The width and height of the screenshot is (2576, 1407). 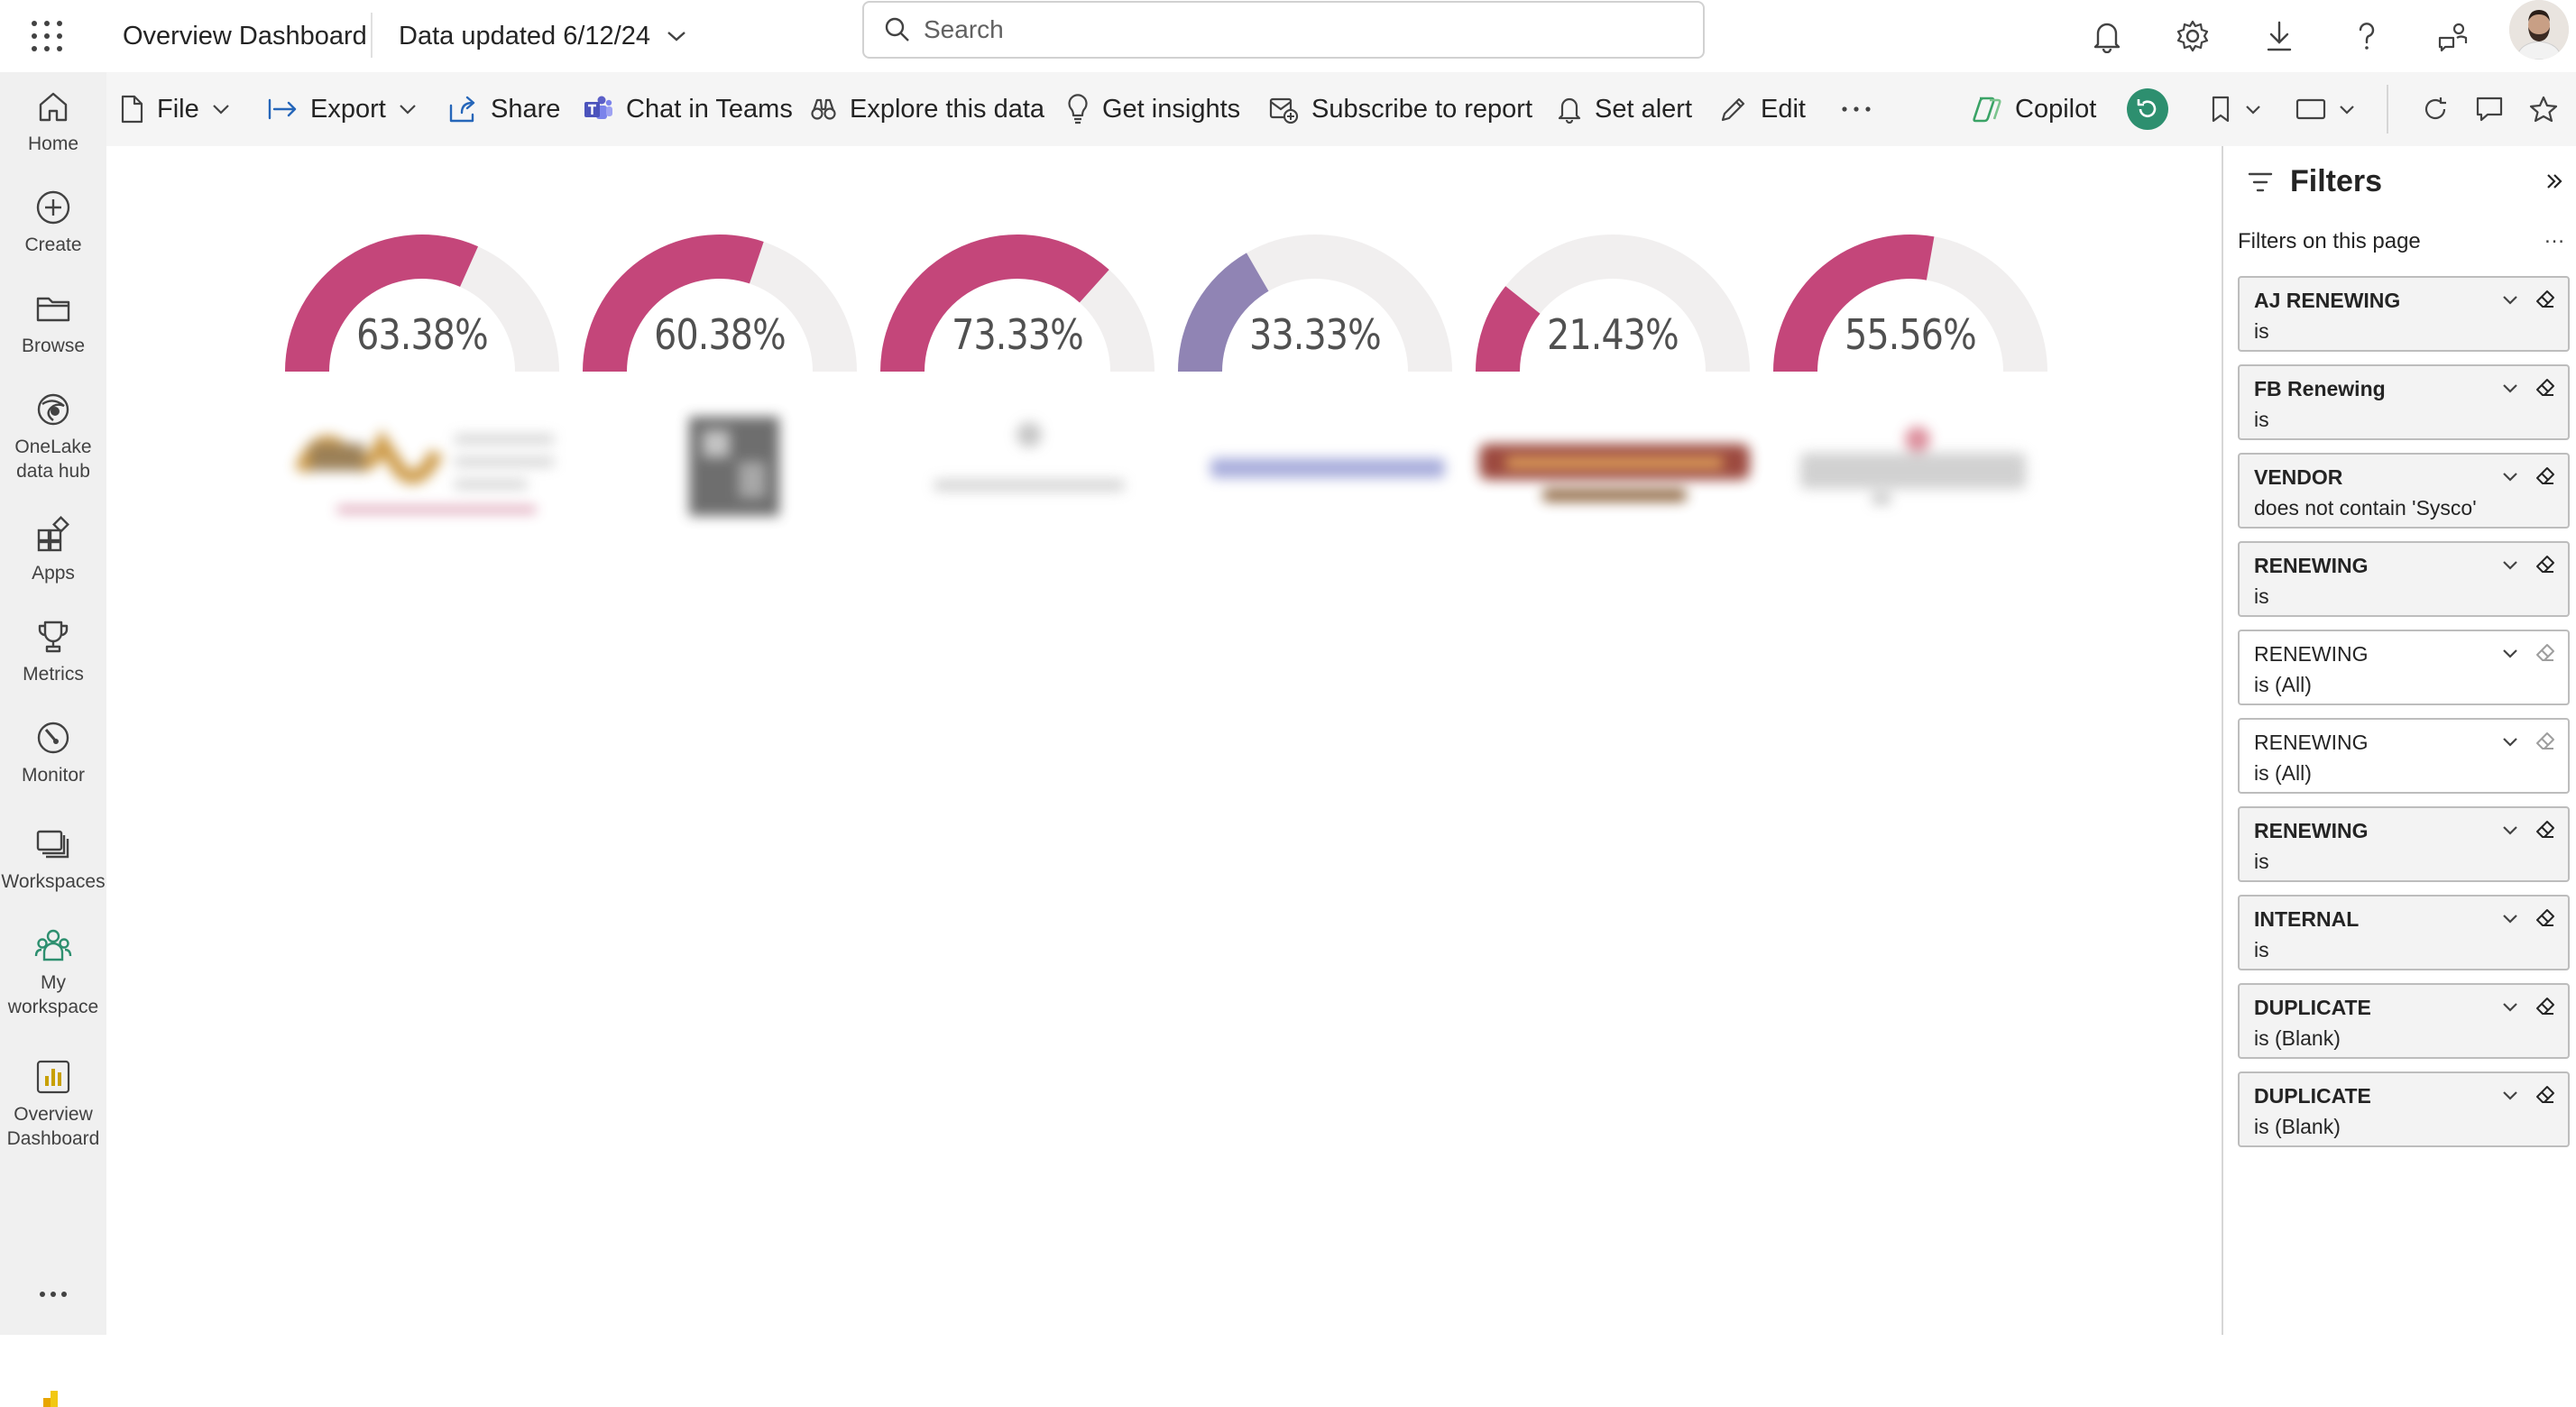 What do you see at coordinates (927, 109) in the screenshot?
I see `explore-data-button: Explore this data` at bounding box center [927, 109].